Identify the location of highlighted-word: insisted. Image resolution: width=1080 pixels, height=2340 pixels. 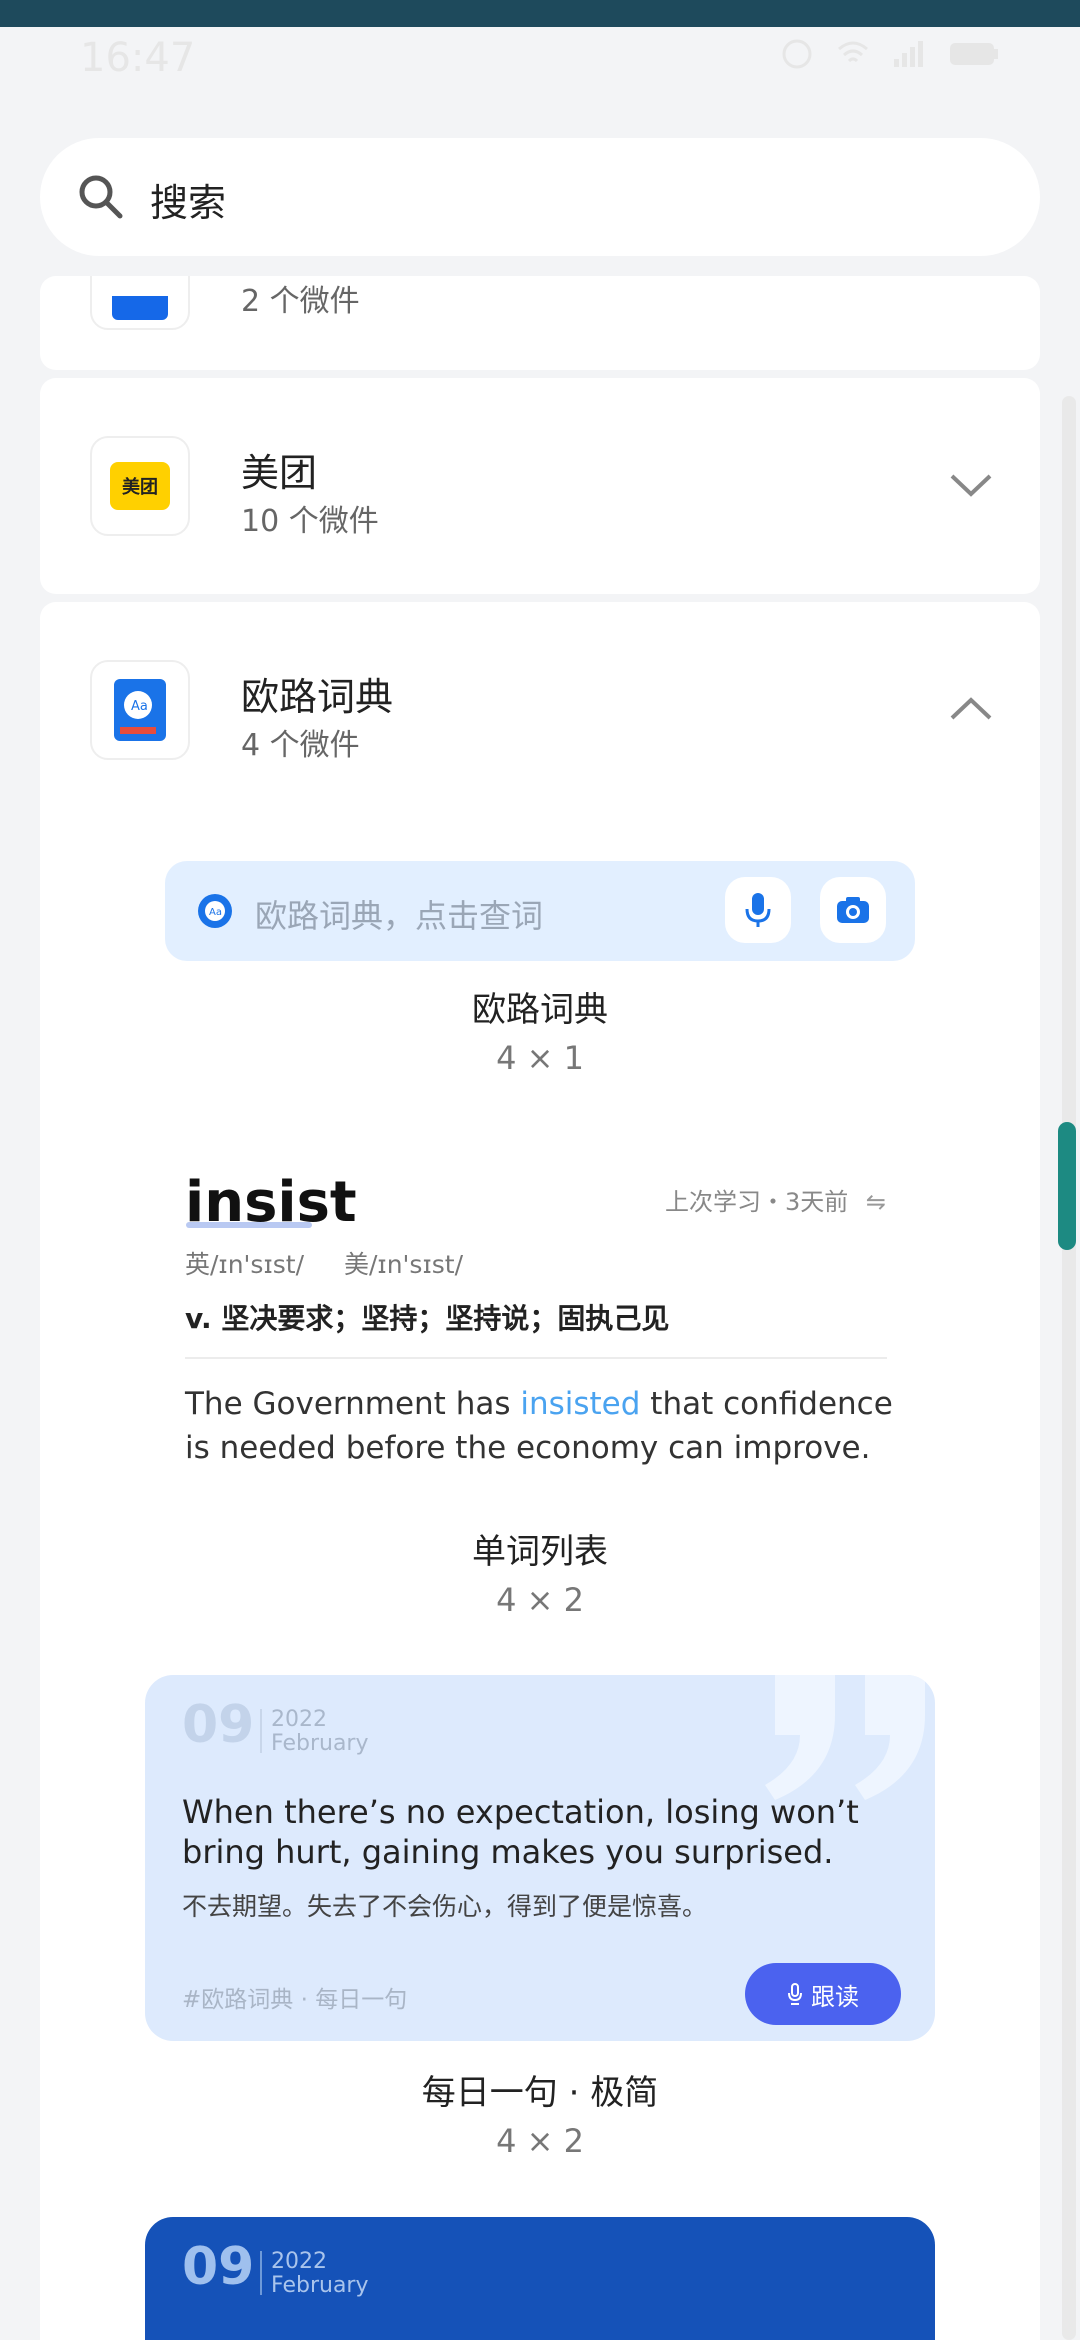
(580, 1404).